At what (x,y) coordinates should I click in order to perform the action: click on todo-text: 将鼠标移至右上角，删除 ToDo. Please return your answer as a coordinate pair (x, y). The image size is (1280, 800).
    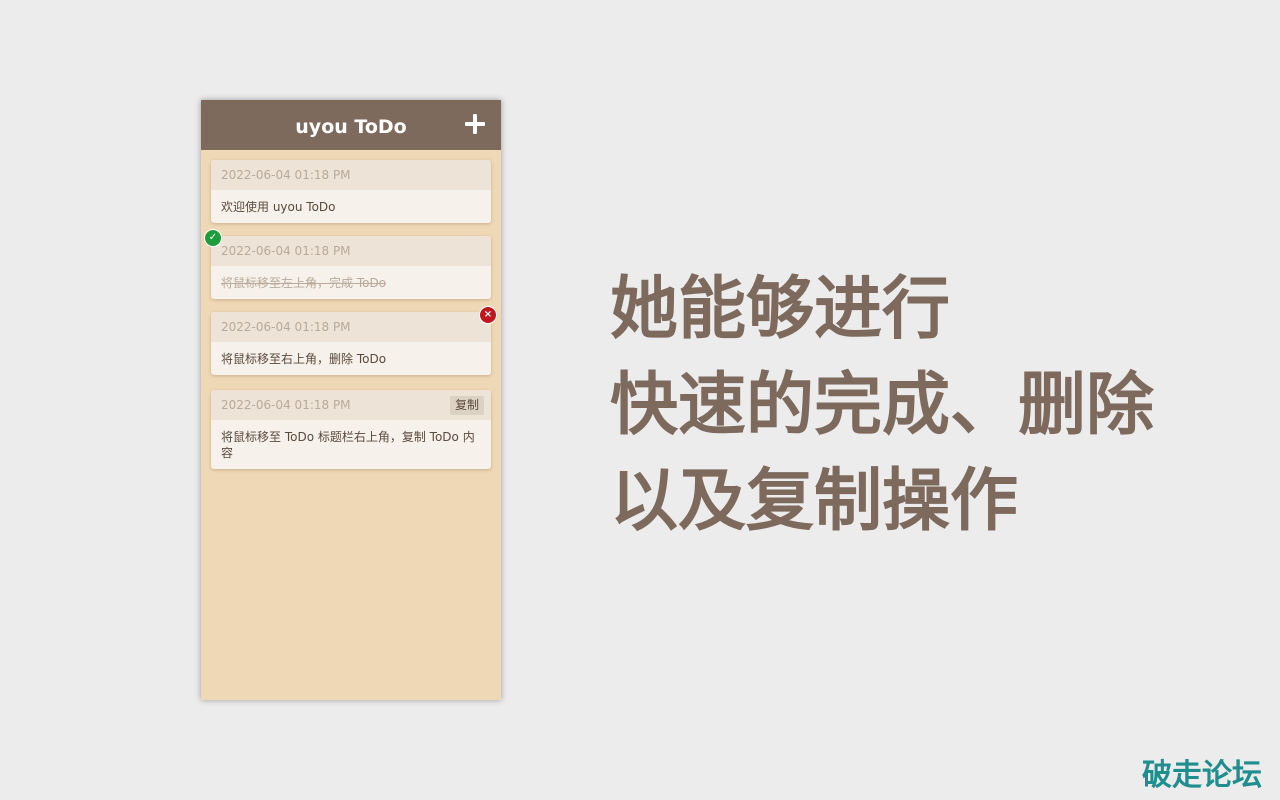
    Looking at the image, I should click on (351, 358).